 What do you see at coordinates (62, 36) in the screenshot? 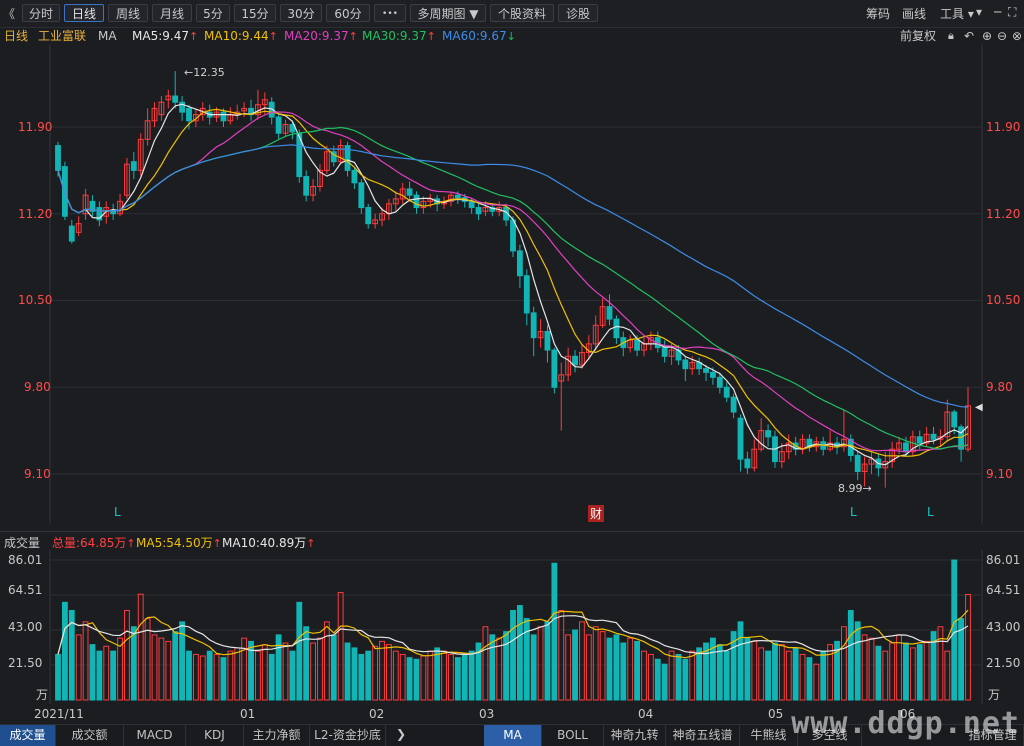
I see `stock-name: 工业富联` at bounding box center [62, 36].